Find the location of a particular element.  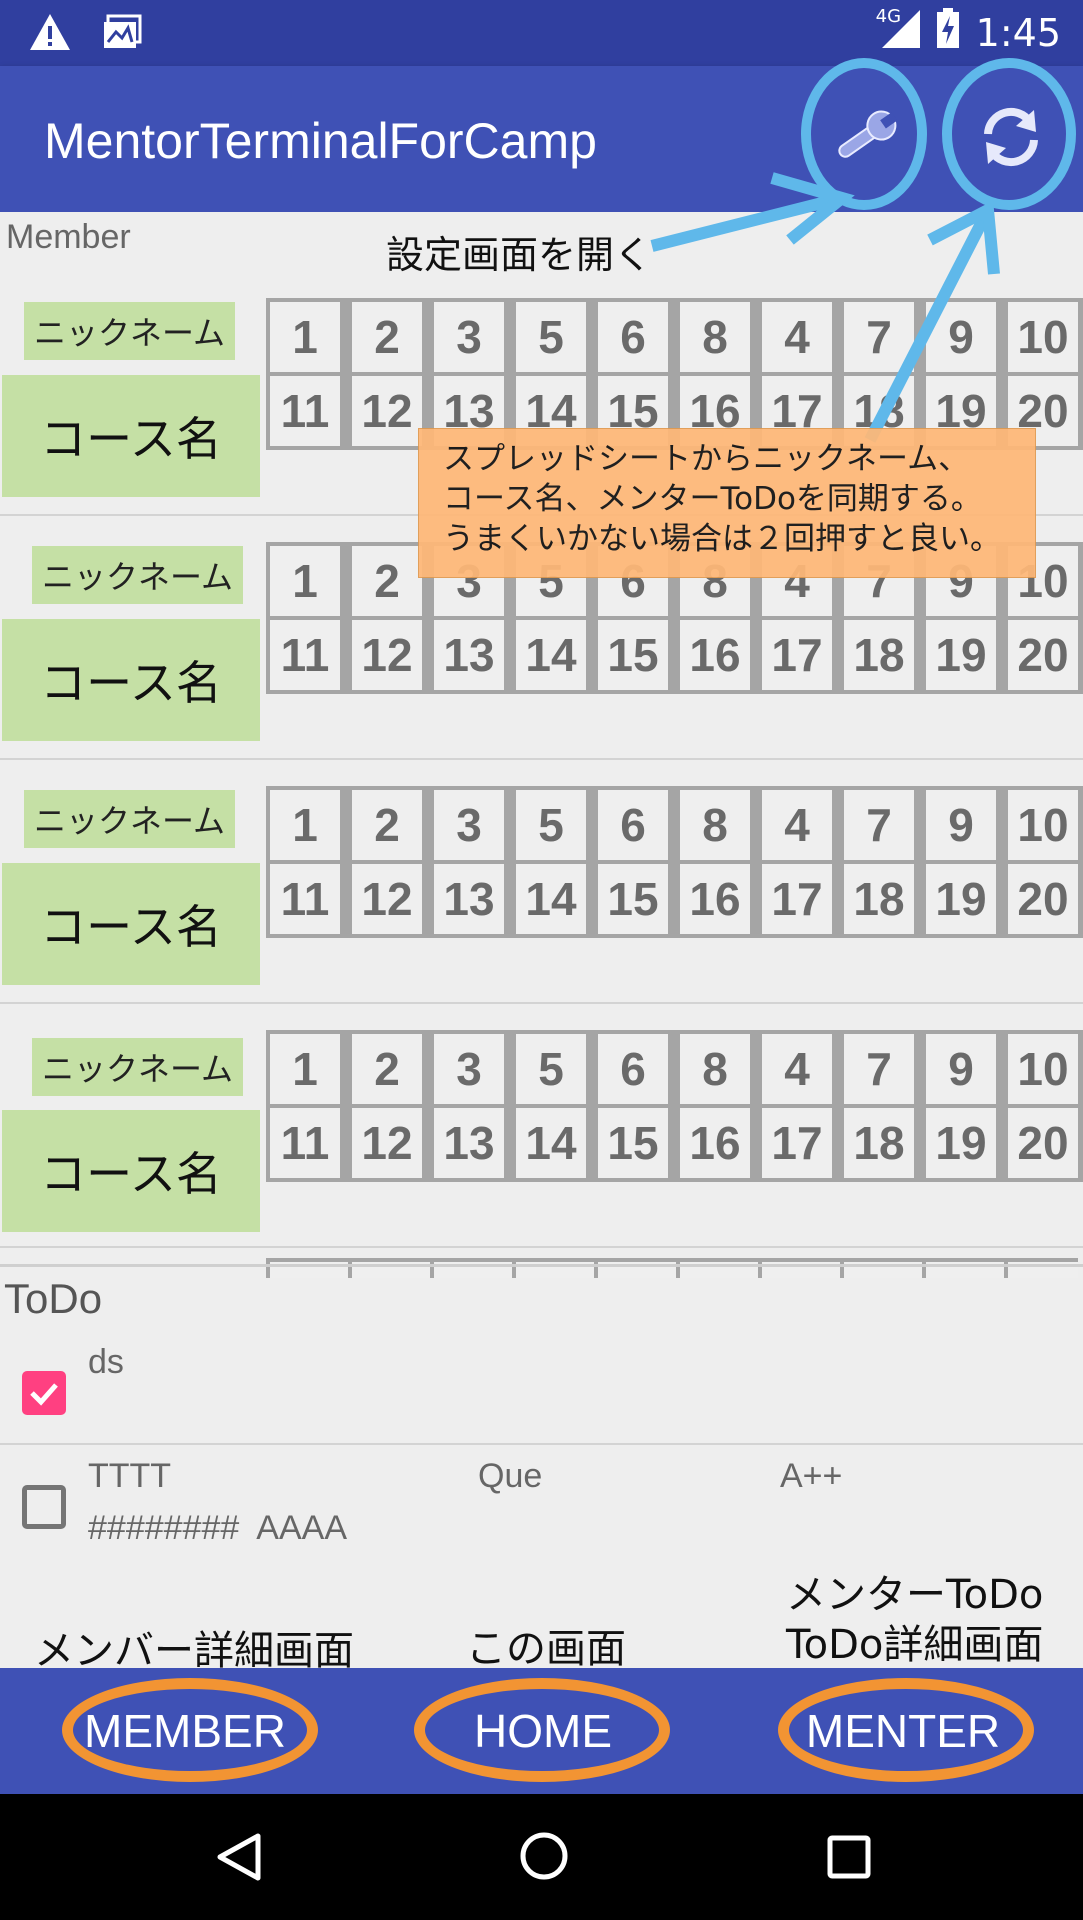

settings-annotation-ring is located at coordinates (864, 134).